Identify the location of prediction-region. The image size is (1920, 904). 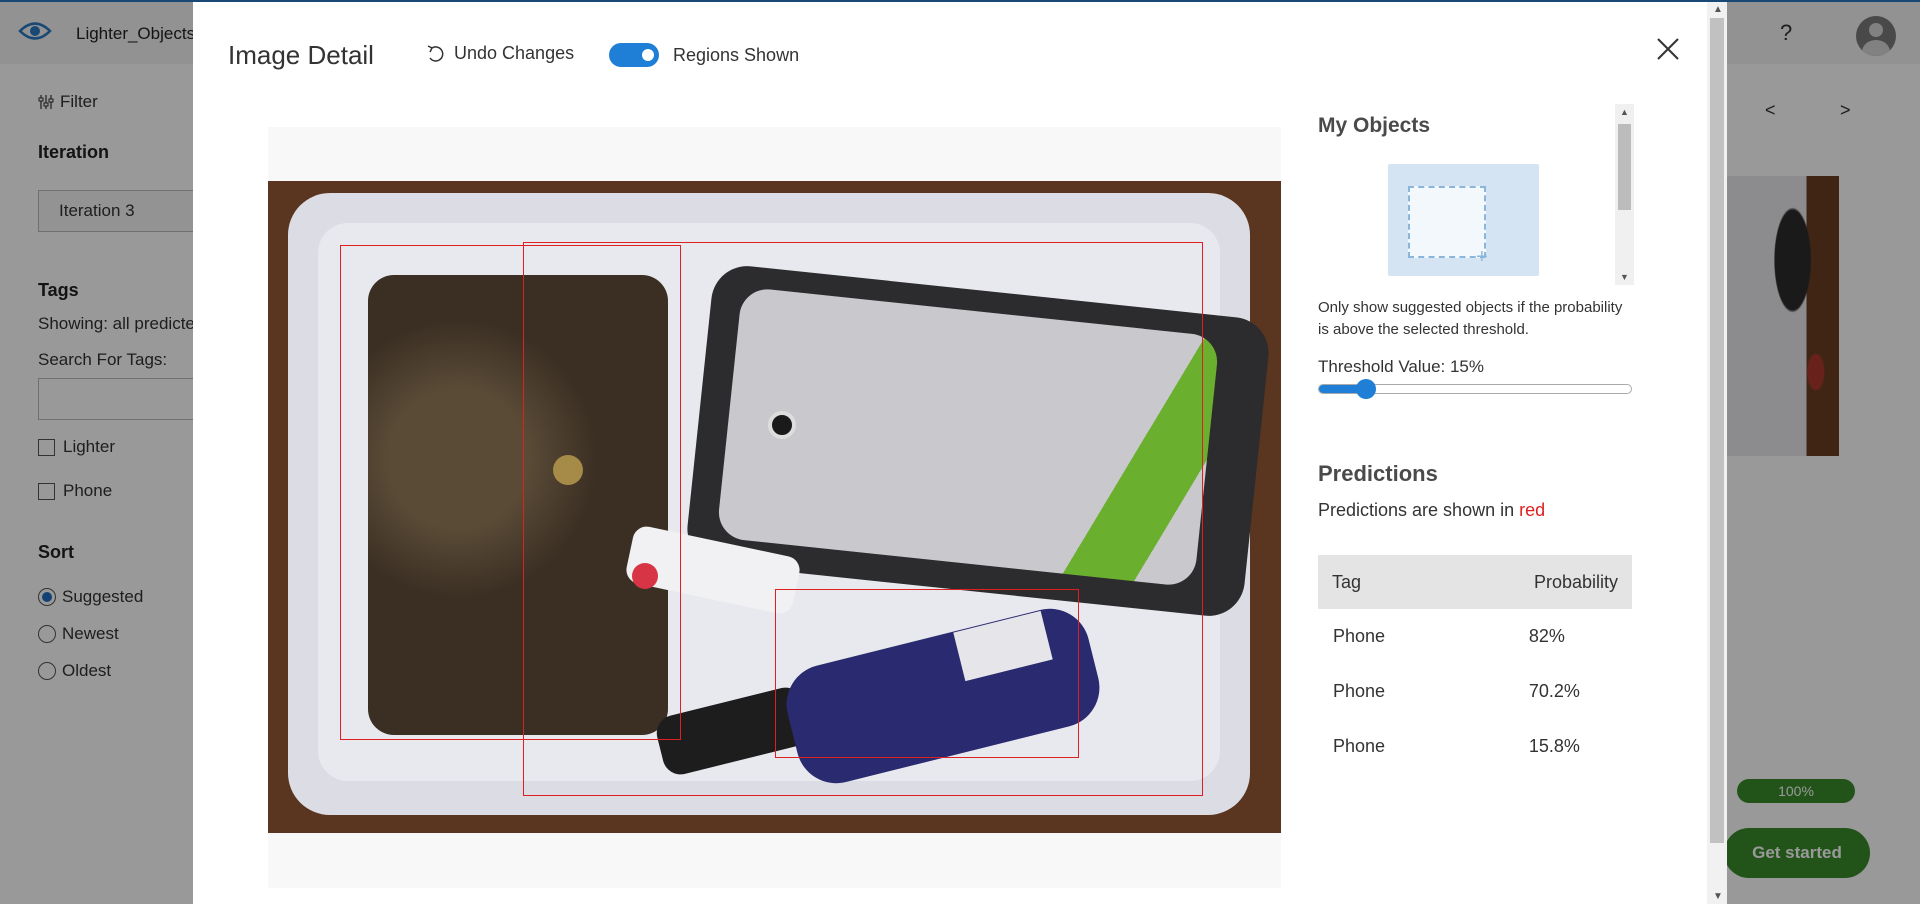
(927, 673).